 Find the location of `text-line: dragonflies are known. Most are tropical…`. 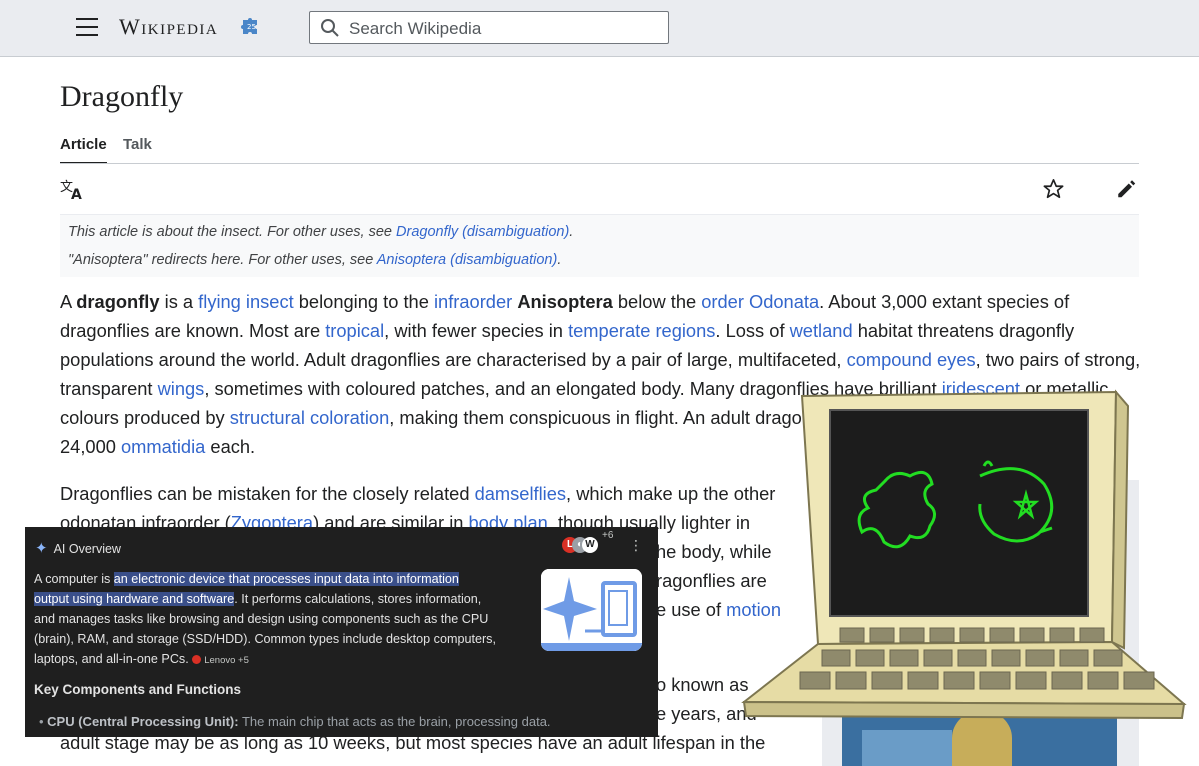

text-line: dragonflies are known. Most are tropical… is located at coordinates (567, 330).